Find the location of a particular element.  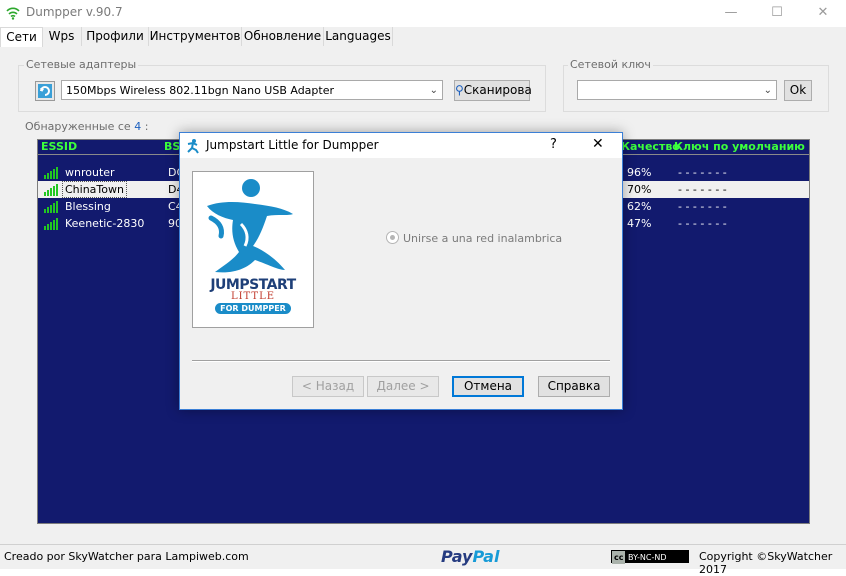

credit-text: Creado por SkyWatcher para Lampiweb.com is located at coordinates (126, 556).